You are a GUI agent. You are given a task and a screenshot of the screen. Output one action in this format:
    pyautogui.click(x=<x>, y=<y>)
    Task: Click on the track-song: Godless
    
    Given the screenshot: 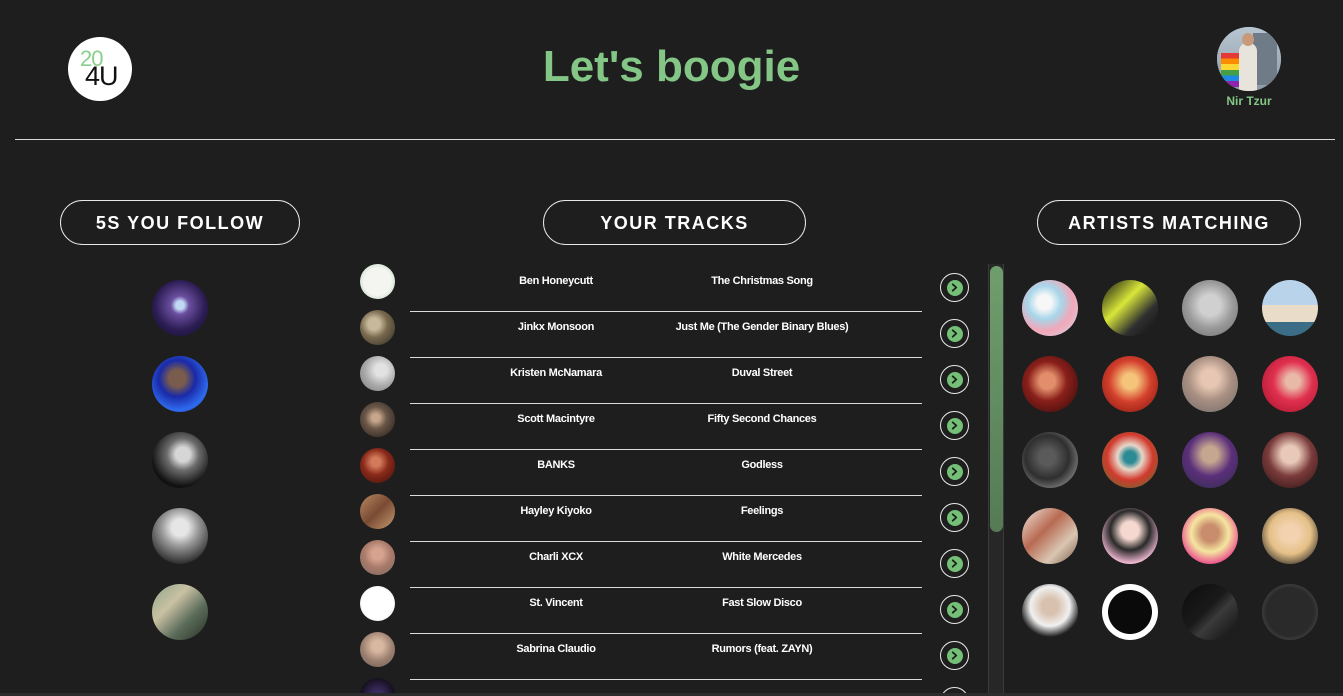 What is the action you would take?
    pyautogui.click(x=762, y=465)
    